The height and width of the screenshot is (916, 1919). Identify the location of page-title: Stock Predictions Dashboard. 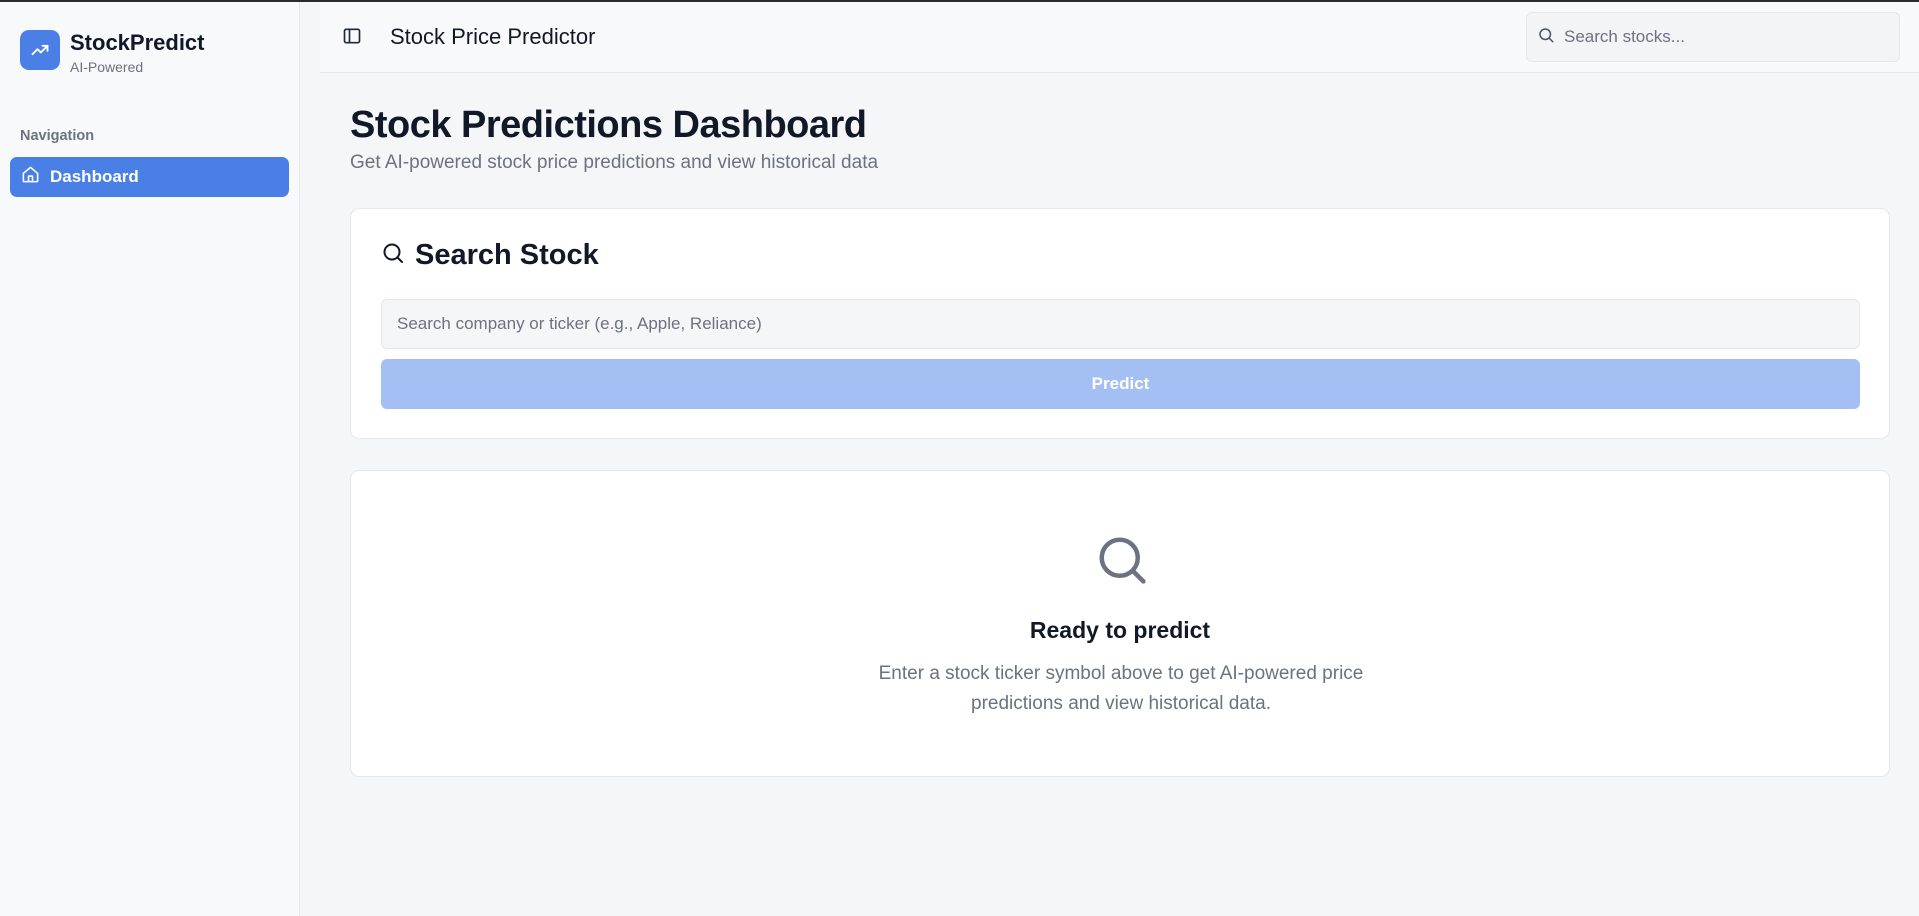
(608, 125).